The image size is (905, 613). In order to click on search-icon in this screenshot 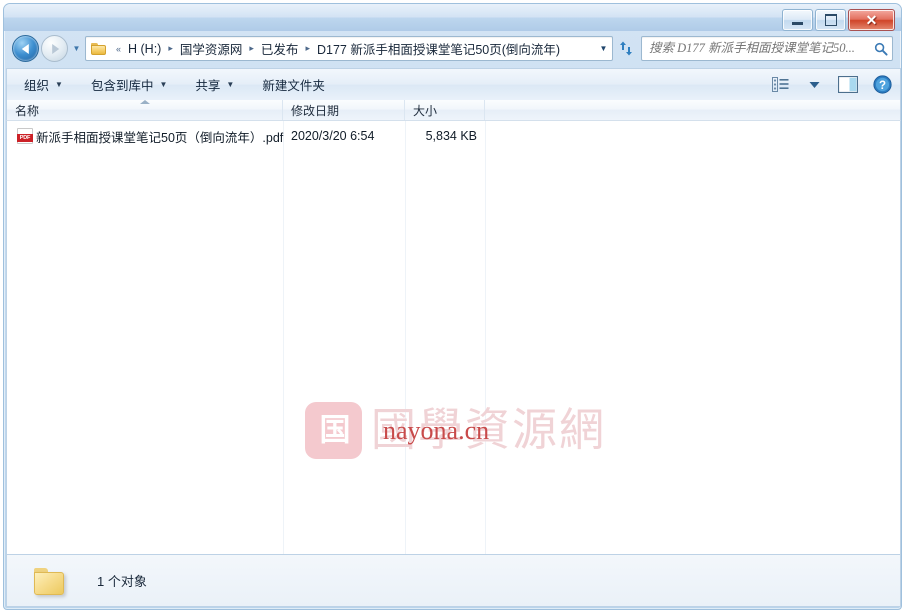, I will do `click(881, 49)`.